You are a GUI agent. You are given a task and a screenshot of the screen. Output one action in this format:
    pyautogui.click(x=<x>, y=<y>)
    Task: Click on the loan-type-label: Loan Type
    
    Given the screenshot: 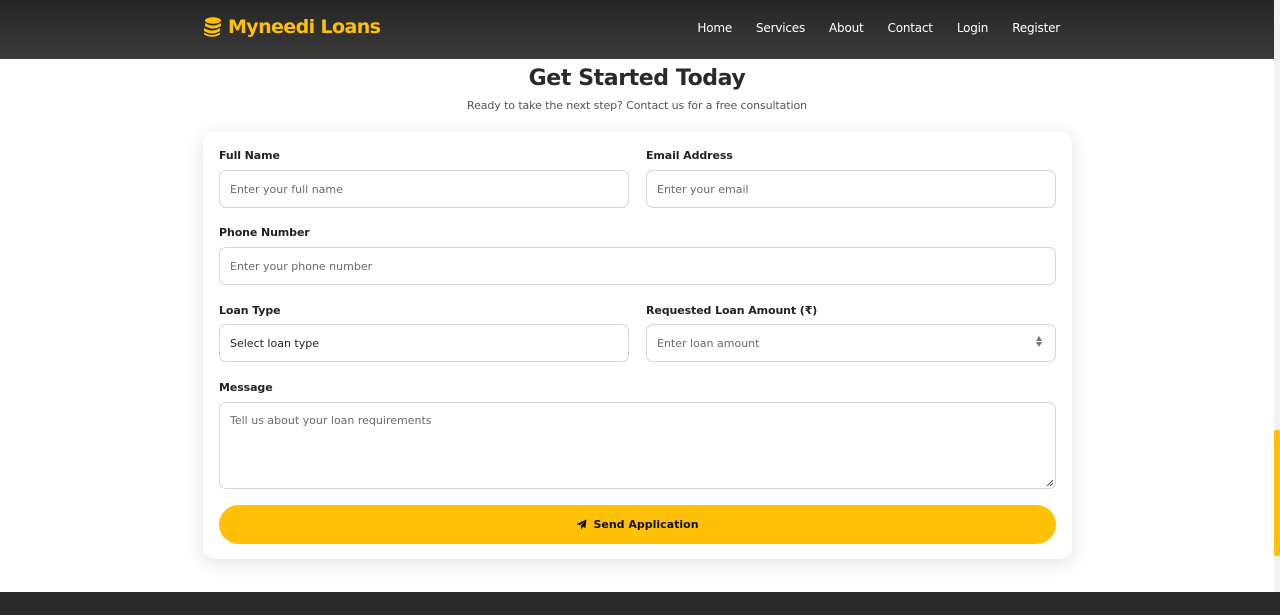 What is the action you would take?
    pyautogui.click(x=250, y=310)
    